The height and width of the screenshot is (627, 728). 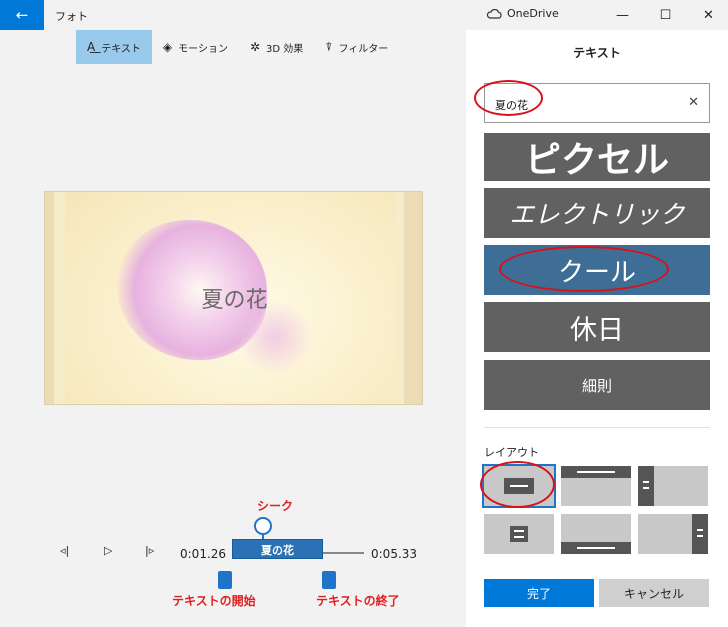 I want to click on style-pixel: ピクセル, so click(x=597, y=157).